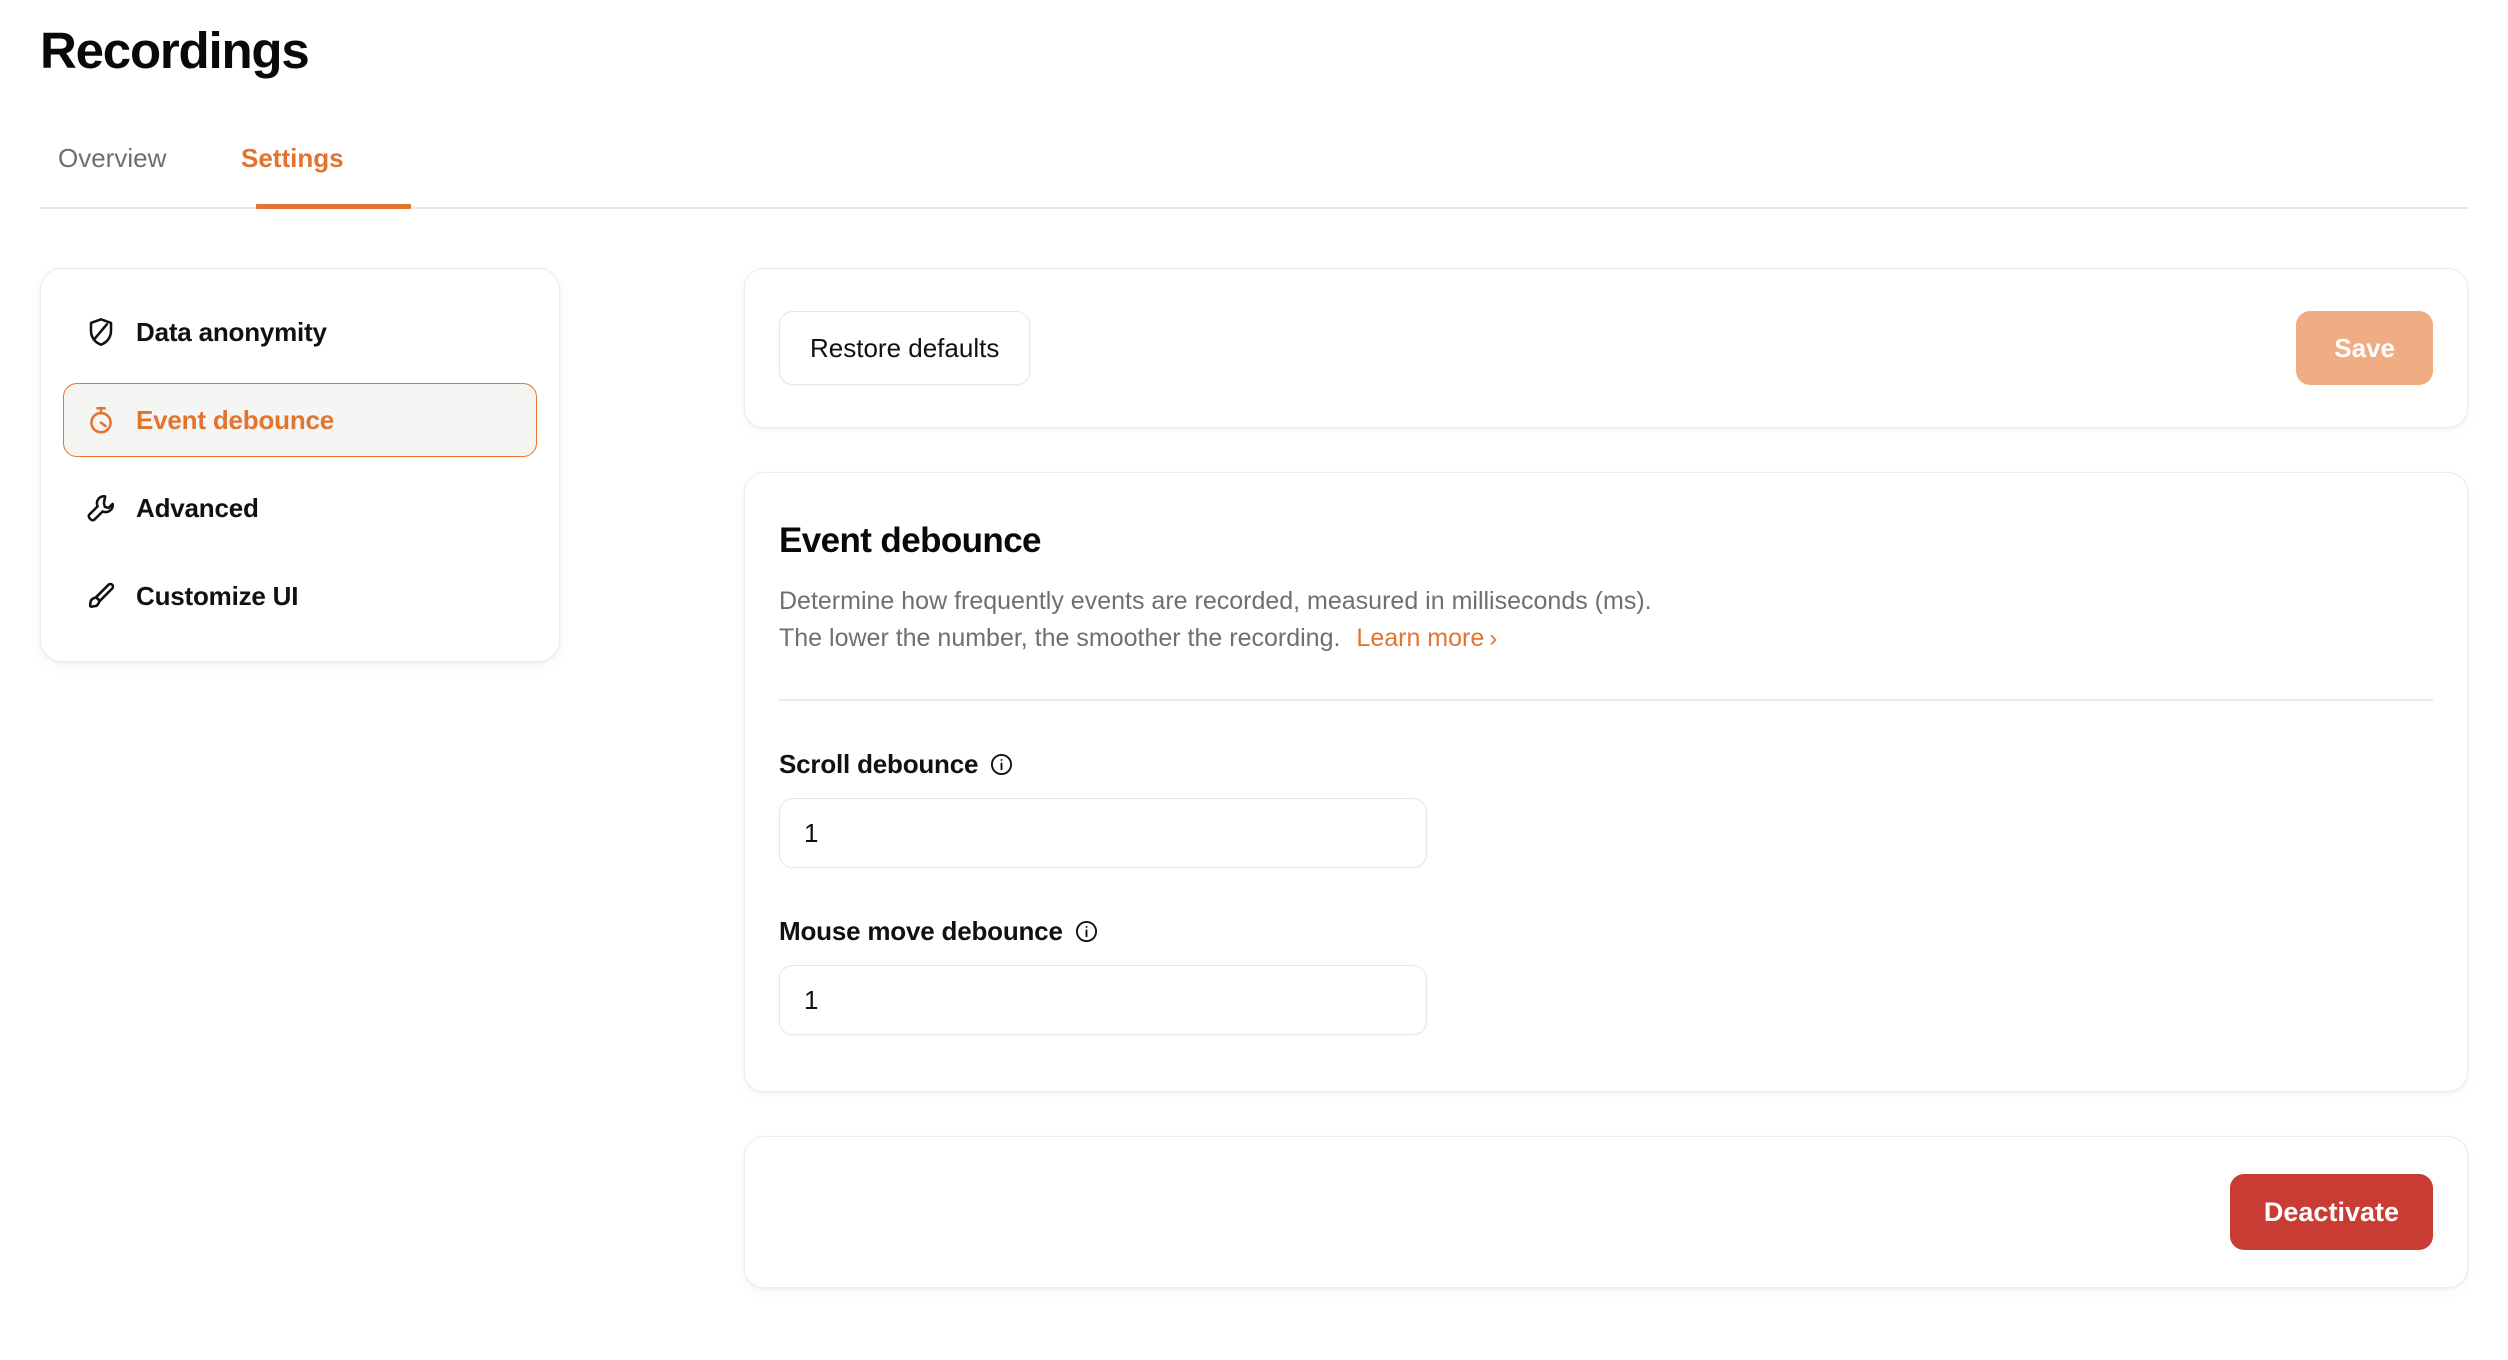 The image size is (2508, 1360). Describe the element at coordinates (1493, 638) in the screenshot. I see `chevron-right-icon: ›` at that location.